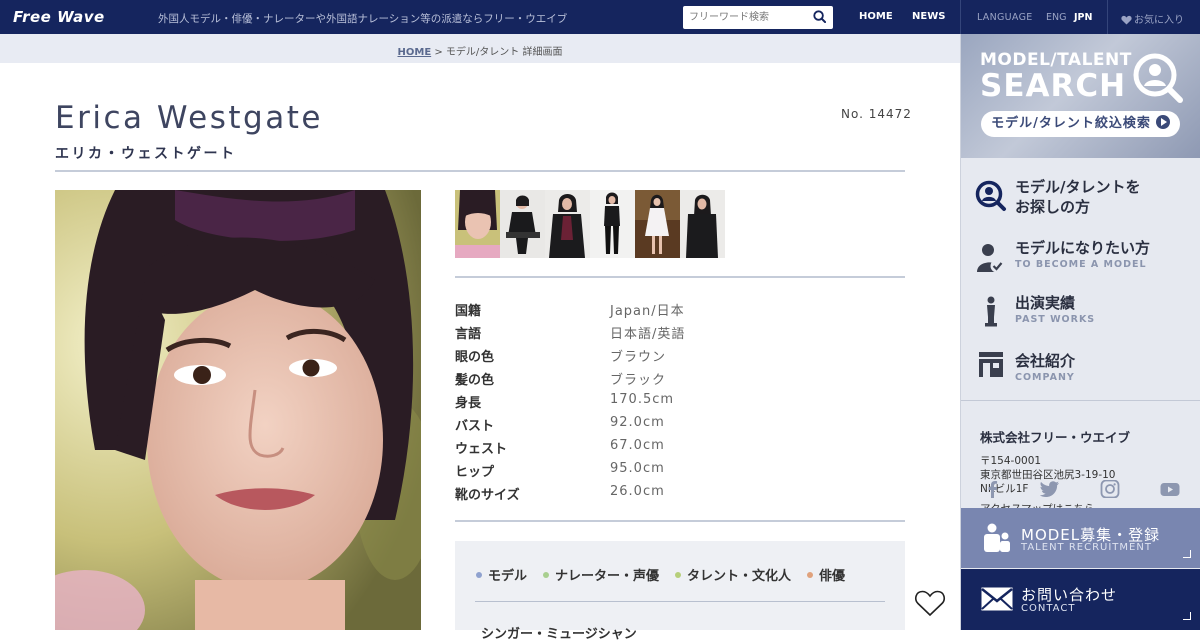 The width and height of the screenshot is (1200, 642). I want to click on nav-news-link: NEWS, so click(928, 16).